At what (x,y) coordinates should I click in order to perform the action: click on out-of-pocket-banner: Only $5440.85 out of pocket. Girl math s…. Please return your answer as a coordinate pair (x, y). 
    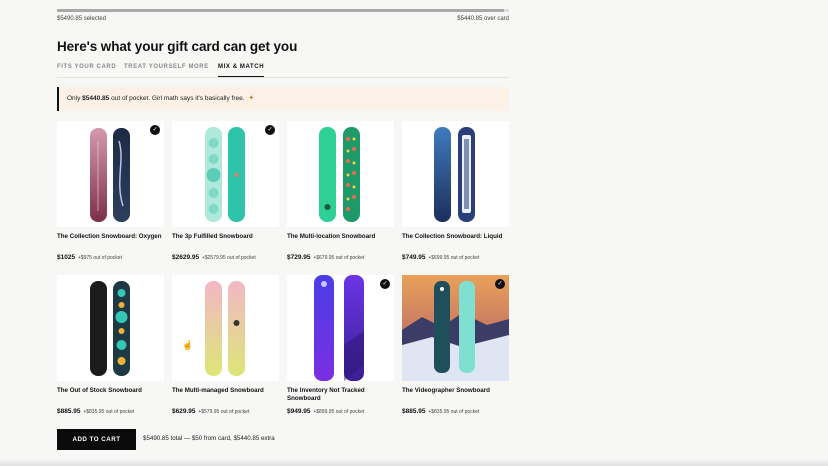
    Looking at the image, I should click on (283, 99).